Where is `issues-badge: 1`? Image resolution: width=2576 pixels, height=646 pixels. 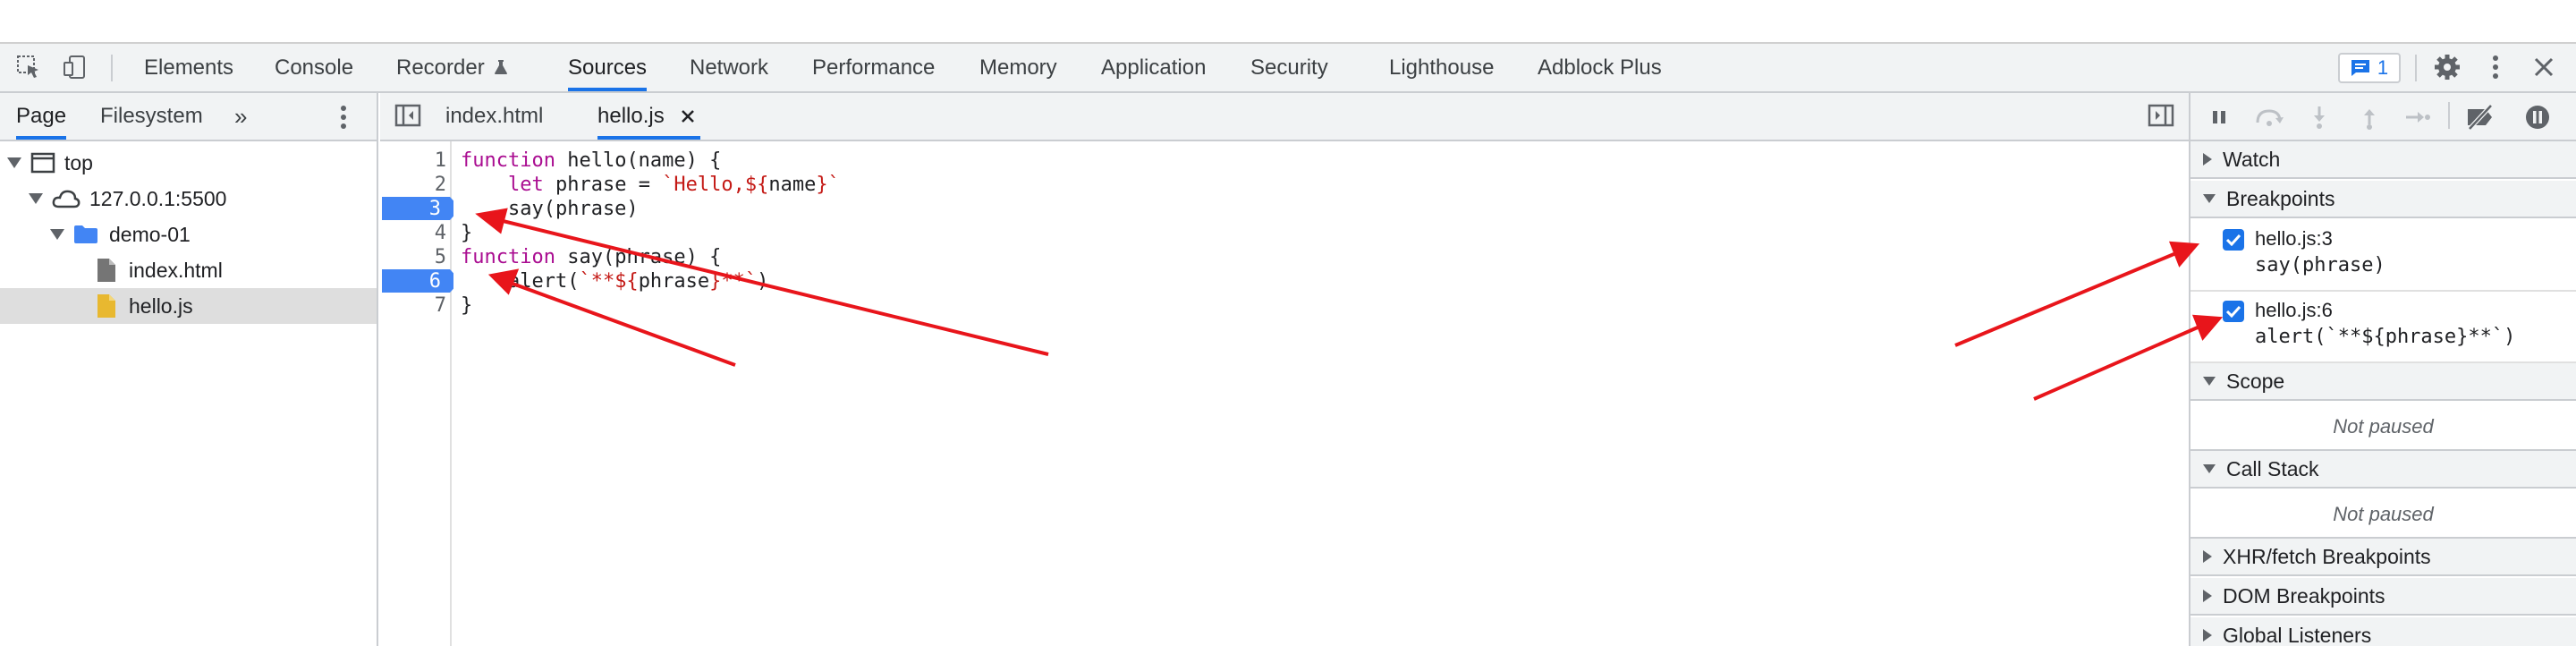 issues-badge: 1 is located at coordinates (2369, 68).